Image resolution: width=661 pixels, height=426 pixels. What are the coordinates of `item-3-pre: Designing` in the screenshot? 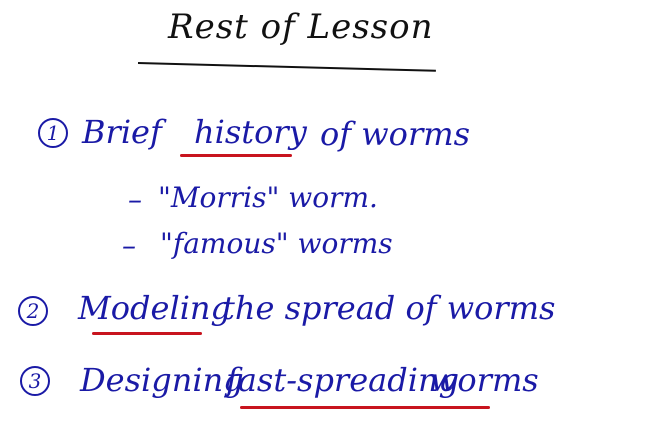 It's located at (162, 380).